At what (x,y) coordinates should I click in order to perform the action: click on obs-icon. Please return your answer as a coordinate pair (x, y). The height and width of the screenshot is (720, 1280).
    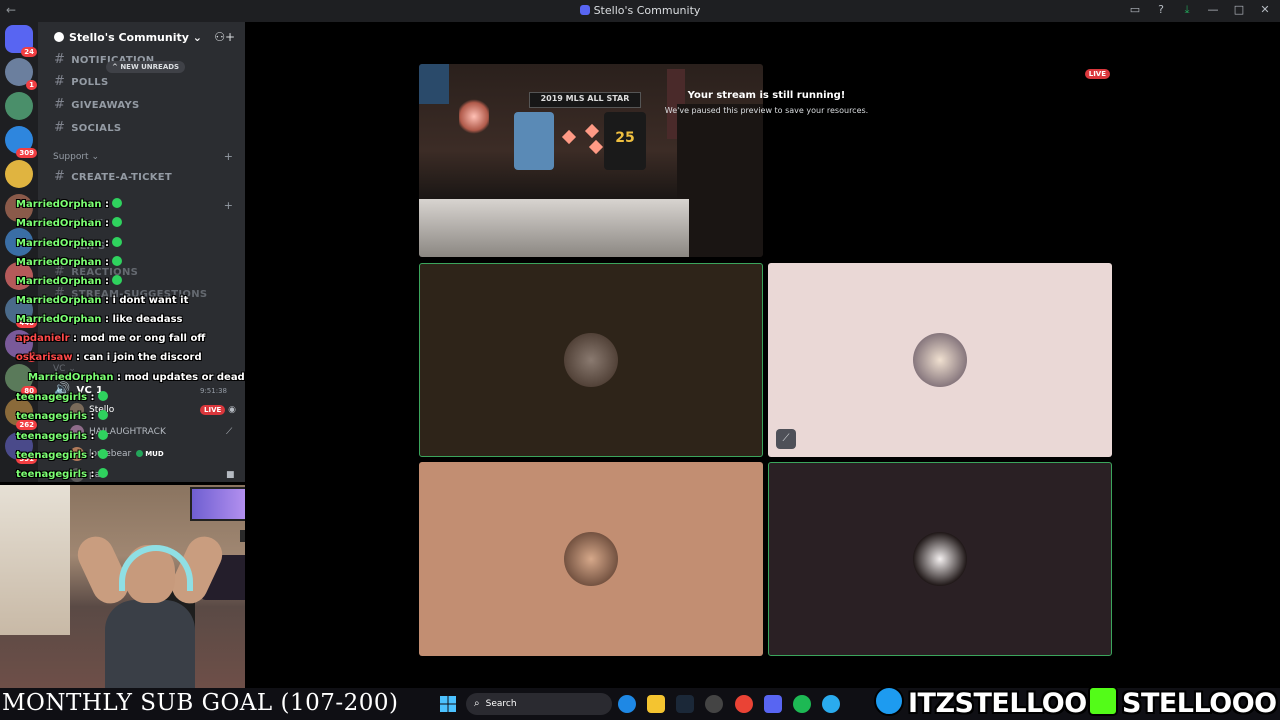
    Looking at the image, I should click on (714, 704).